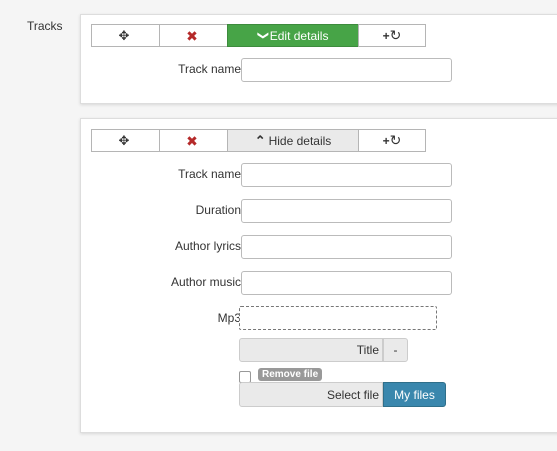 This screenshot has width=557, height=451. Describe the element at coordinates (262, 35) in the screenshot. I see `chevron-down-icon: ❯` at that location.